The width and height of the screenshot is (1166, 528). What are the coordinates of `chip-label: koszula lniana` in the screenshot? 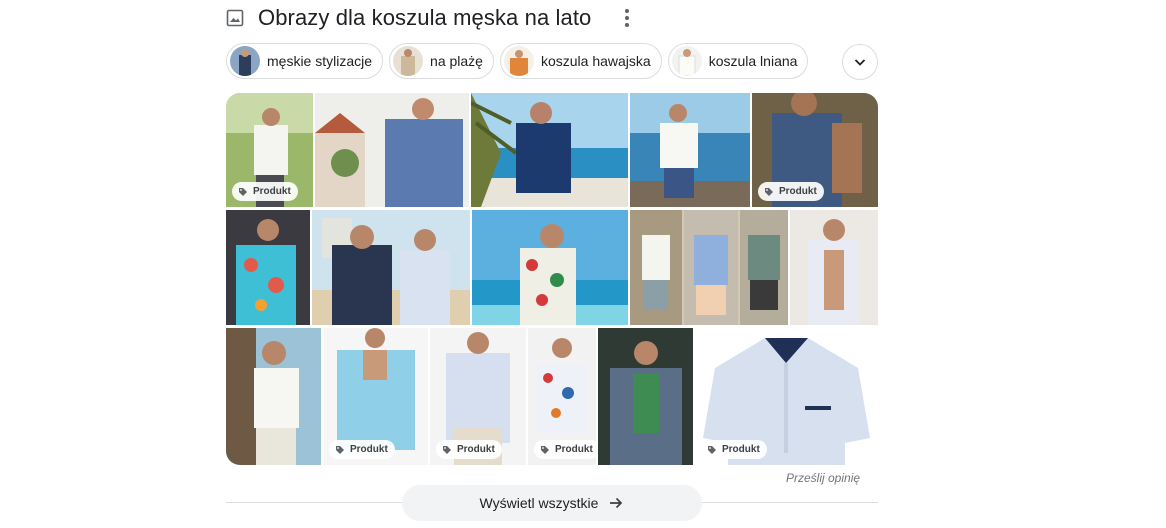 It's located at (753, 61).